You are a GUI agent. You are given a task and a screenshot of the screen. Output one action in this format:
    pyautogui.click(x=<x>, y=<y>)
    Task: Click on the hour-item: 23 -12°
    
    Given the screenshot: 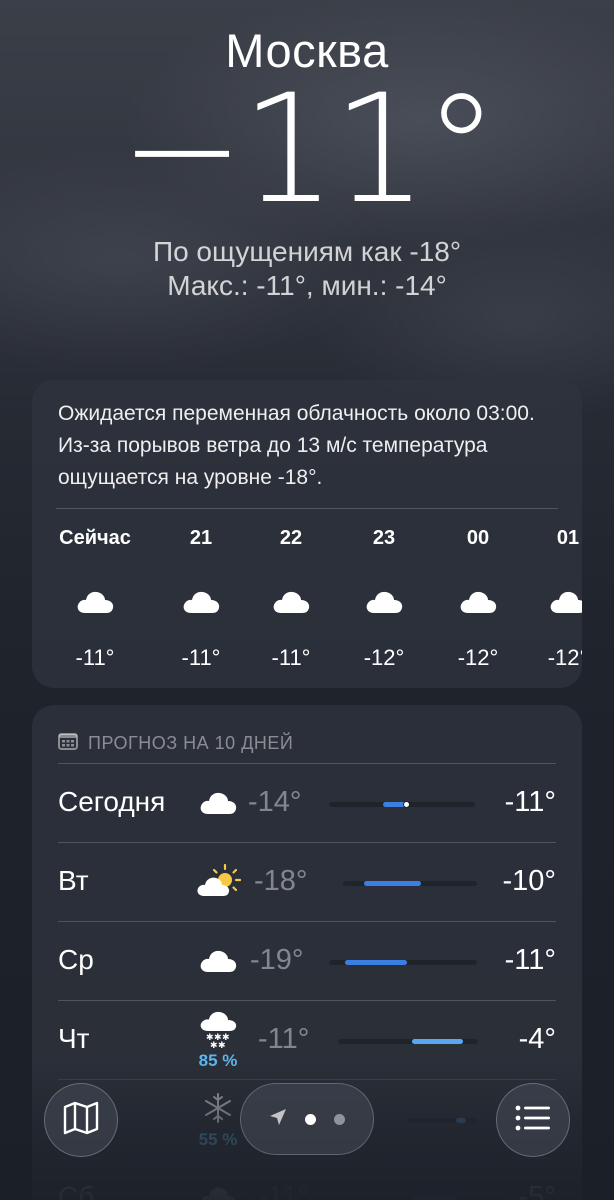 What is the action you would take?
    pyautogui.click(x=384, y=599)
    